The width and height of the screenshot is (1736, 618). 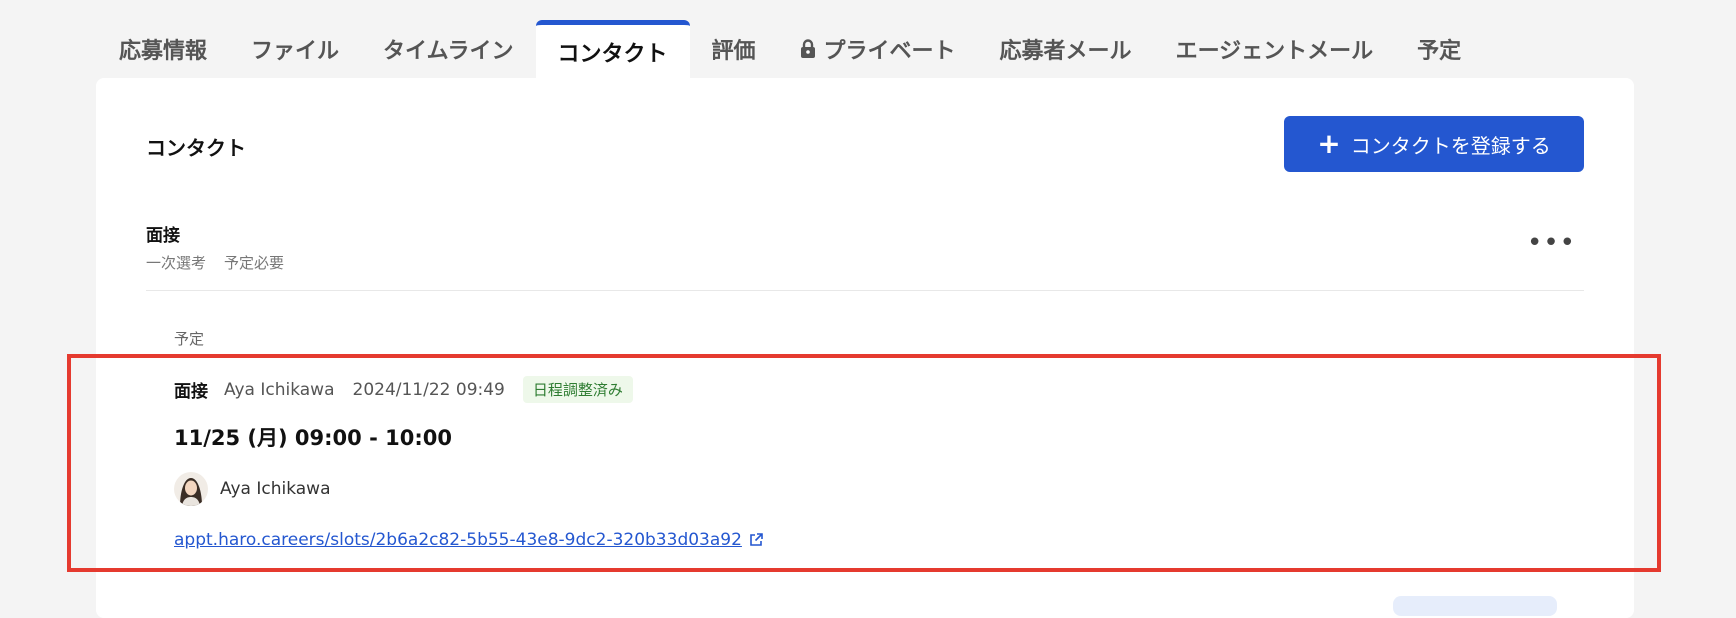 What do you see at coordinates (279, 389) in the screenshot?
I see `schedule-owner: Aya Ichikawa` at bounding box center [279, 389].